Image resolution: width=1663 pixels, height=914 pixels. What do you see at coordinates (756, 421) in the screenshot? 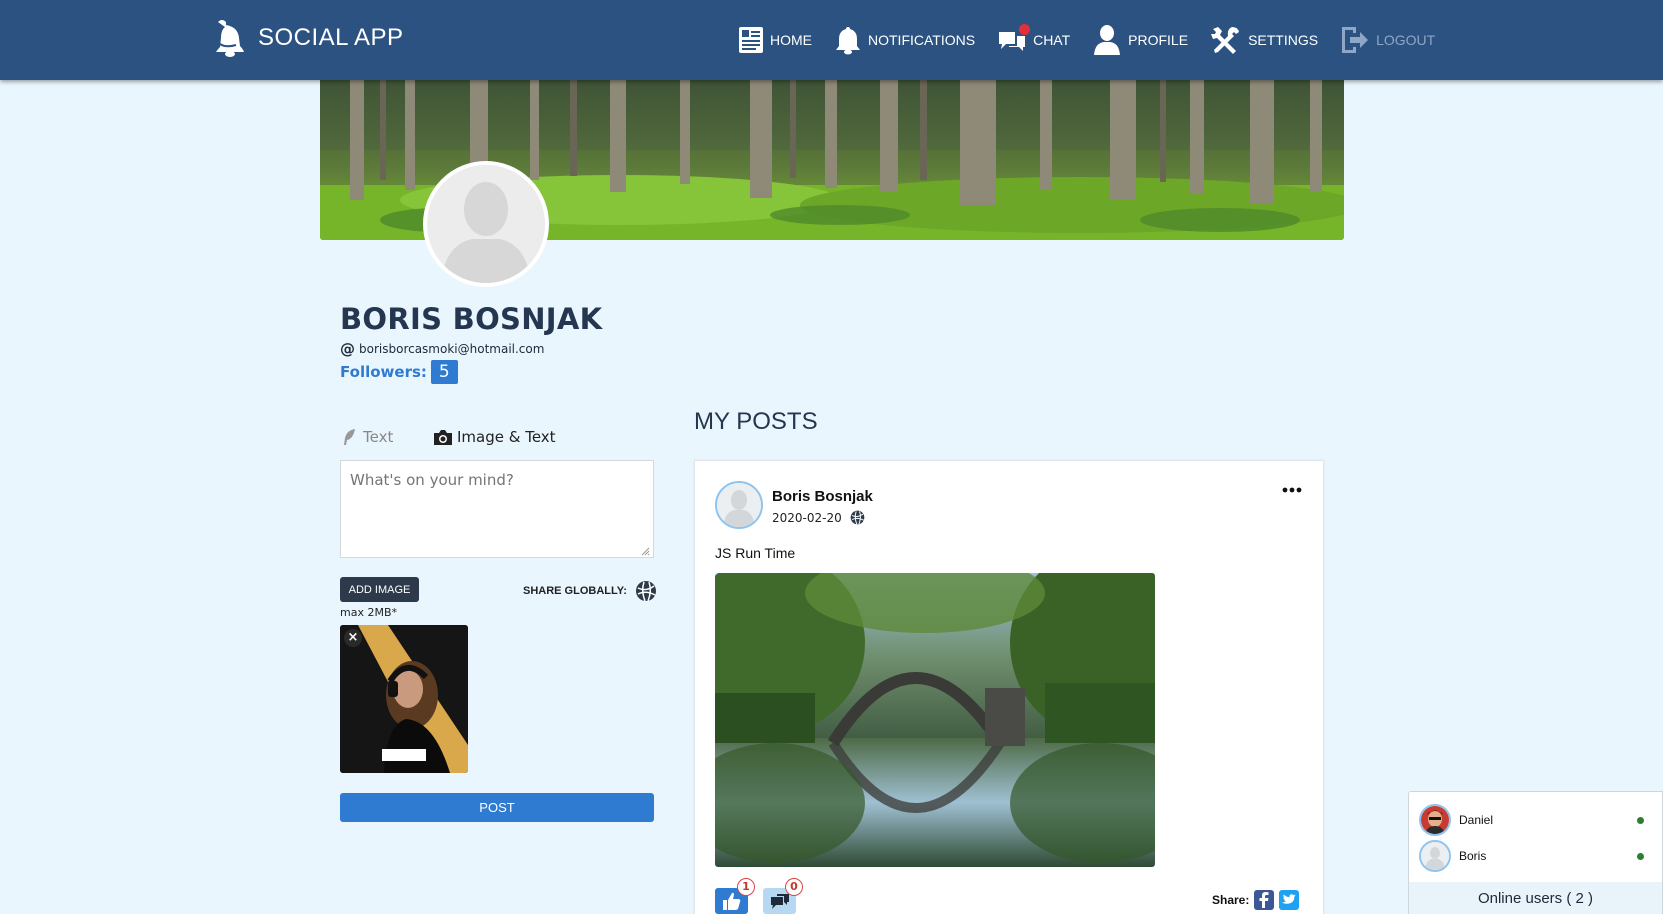
I see `posts-heading: MY POSTS` at bounding box center [756, 421].